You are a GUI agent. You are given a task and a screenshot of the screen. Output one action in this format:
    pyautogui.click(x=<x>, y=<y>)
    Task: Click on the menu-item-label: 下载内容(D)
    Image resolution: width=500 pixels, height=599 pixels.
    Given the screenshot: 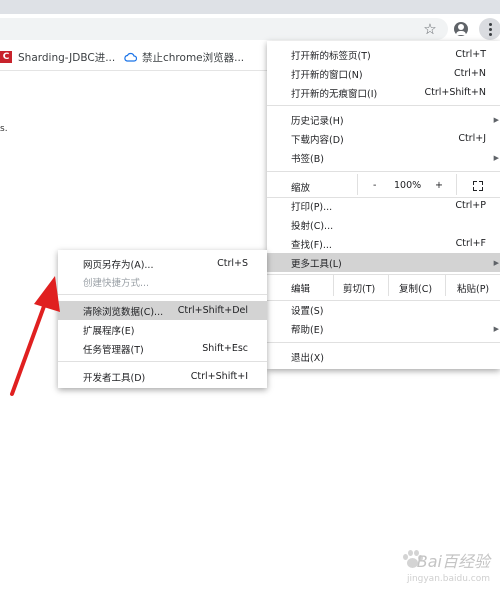 What is the action you would take?
    pyautogui.click(x=317, y=140)
    